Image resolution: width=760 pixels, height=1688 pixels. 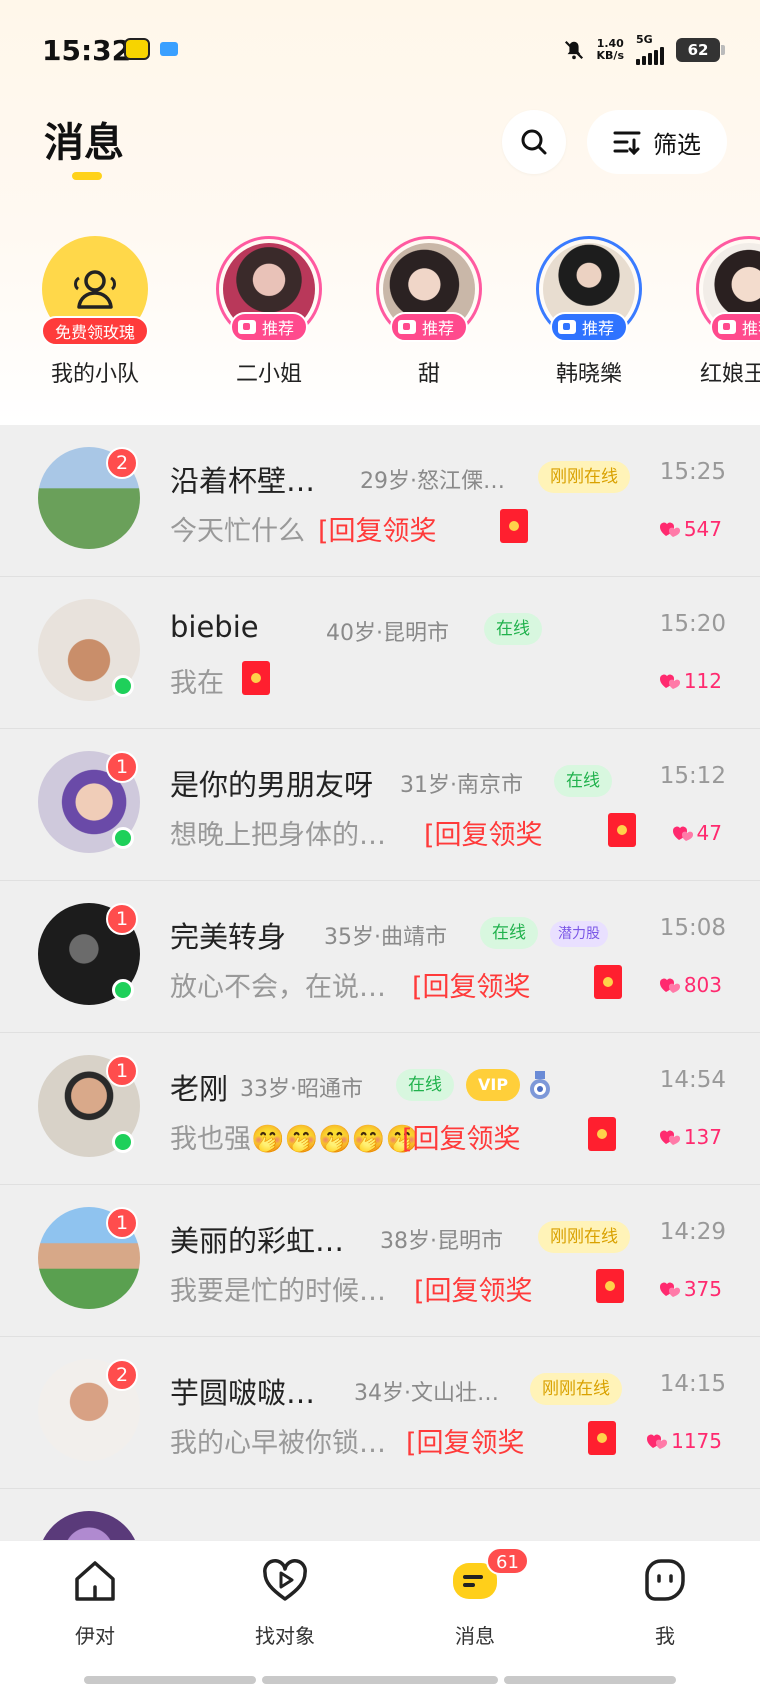 I want to click on network-speed: 1.40 KB/s, so click(x=610, y=49).